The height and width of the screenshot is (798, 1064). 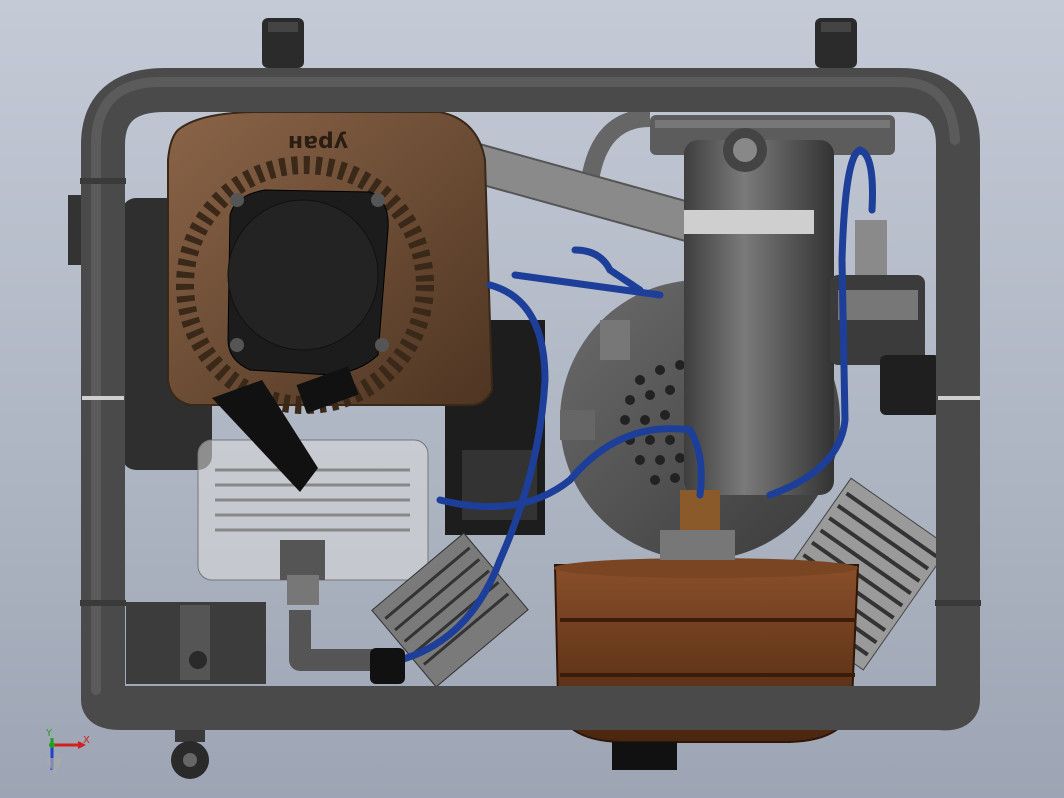 I want to click on triad-x-label: X, so click(x=86, y=740).